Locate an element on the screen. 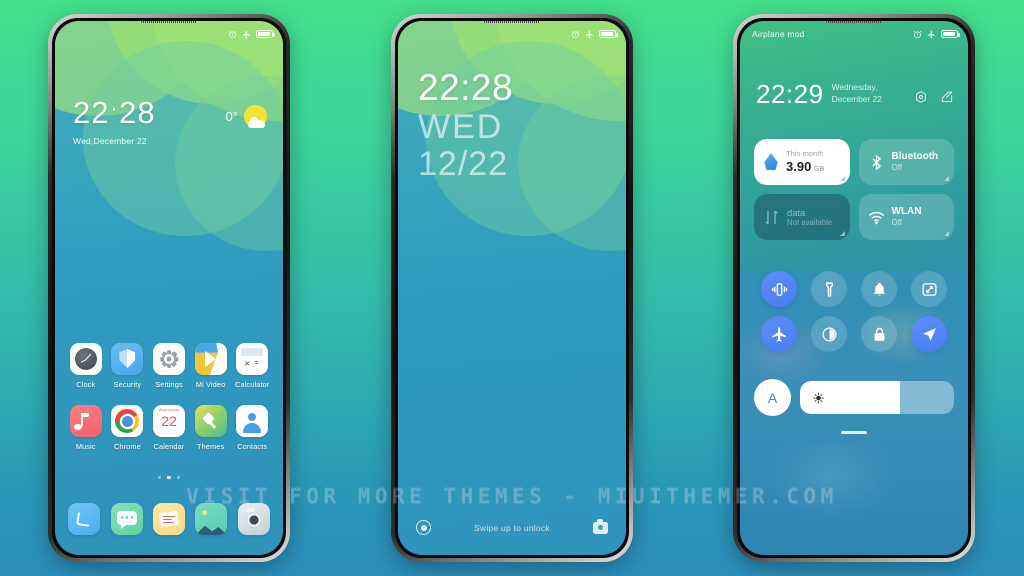 The width and height of the screenshot is (1024, 576). record-circle-icon is located at coordinates (423, 527).